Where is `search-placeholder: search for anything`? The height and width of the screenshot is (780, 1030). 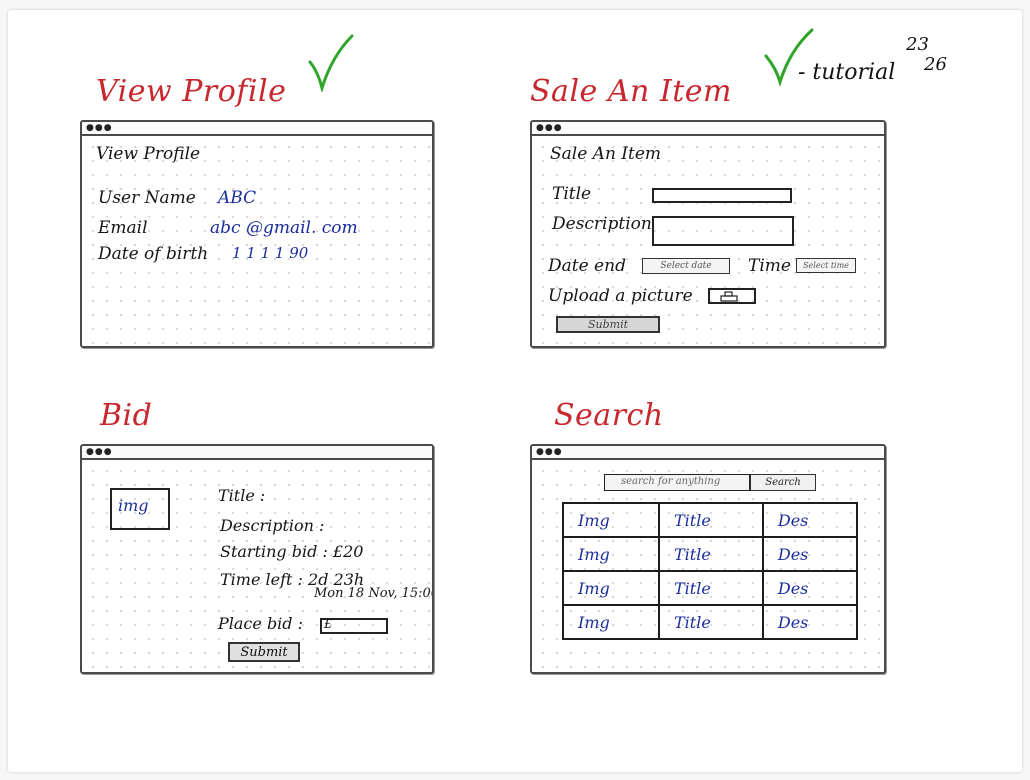 search-placeholder: search for anything is located at coordinates (671, 481).